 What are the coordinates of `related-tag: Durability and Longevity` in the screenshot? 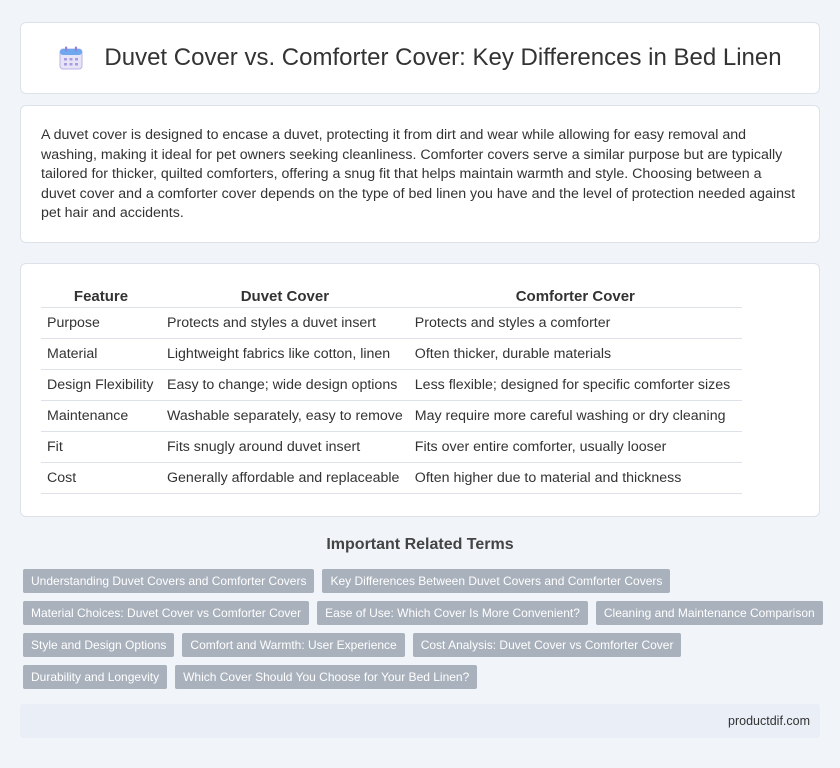 It's located at (95, 677).